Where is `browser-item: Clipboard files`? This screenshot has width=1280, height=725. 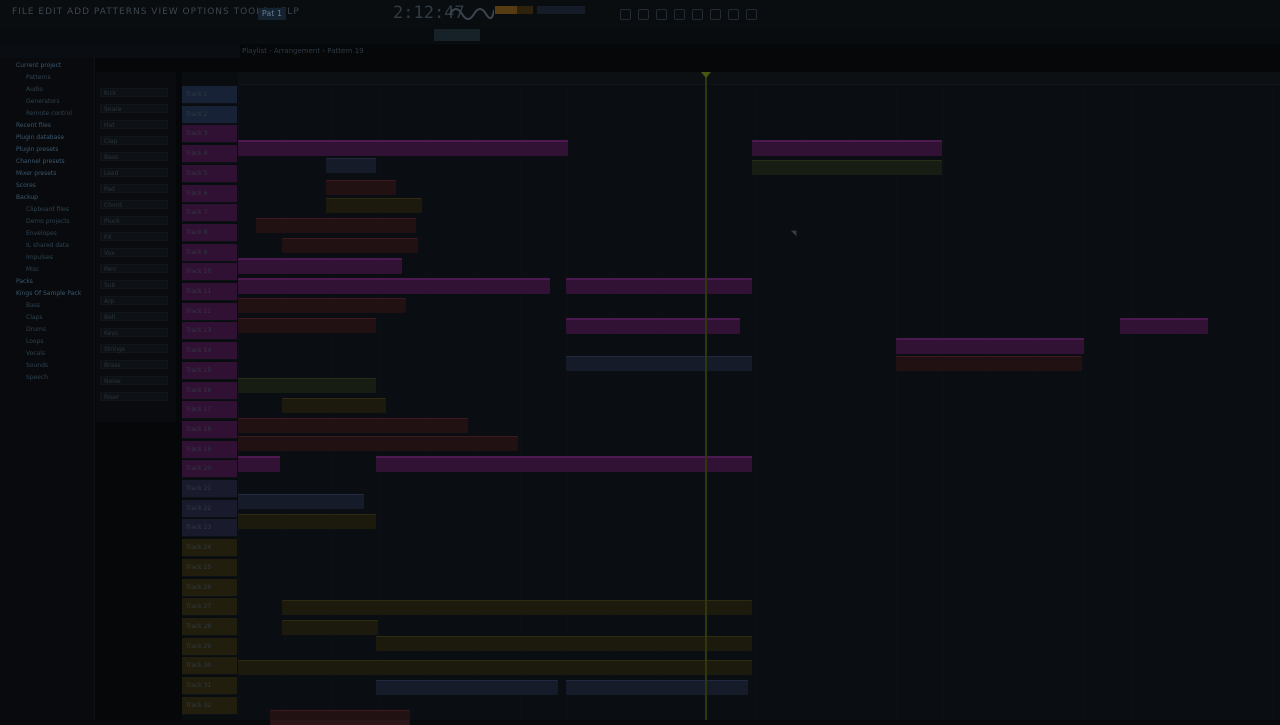
browser-item: Clipboard files is located at coordinates (47, 209).